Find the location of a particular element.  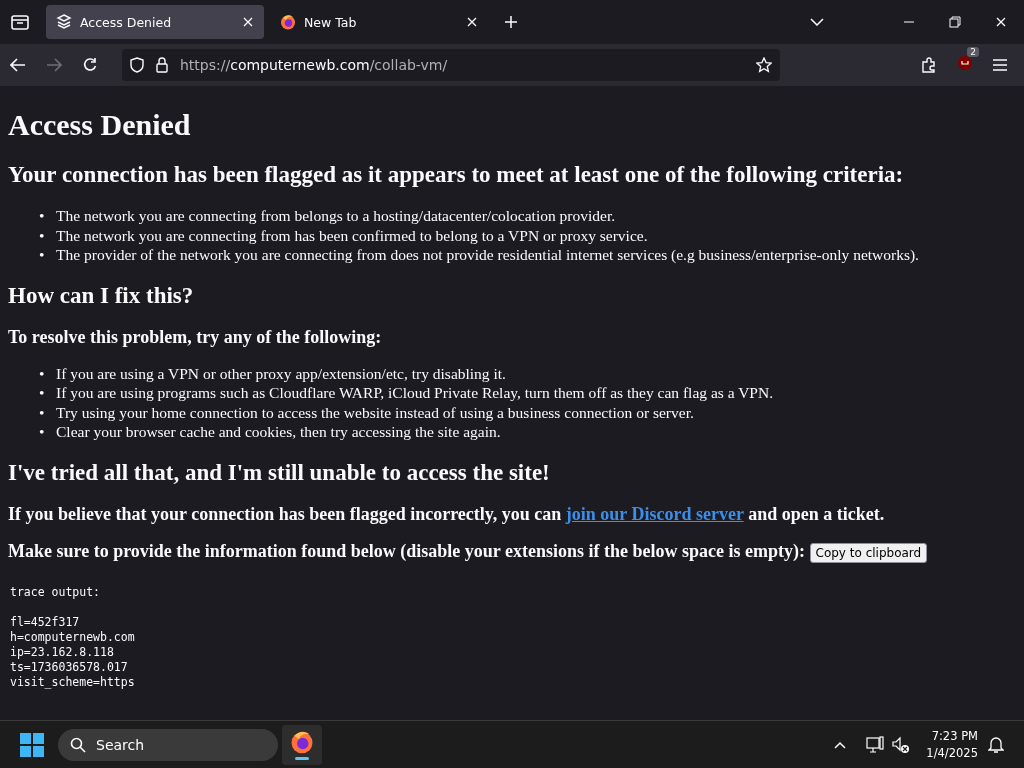

muted-speaker-icon is located at coordinates (901, 744).